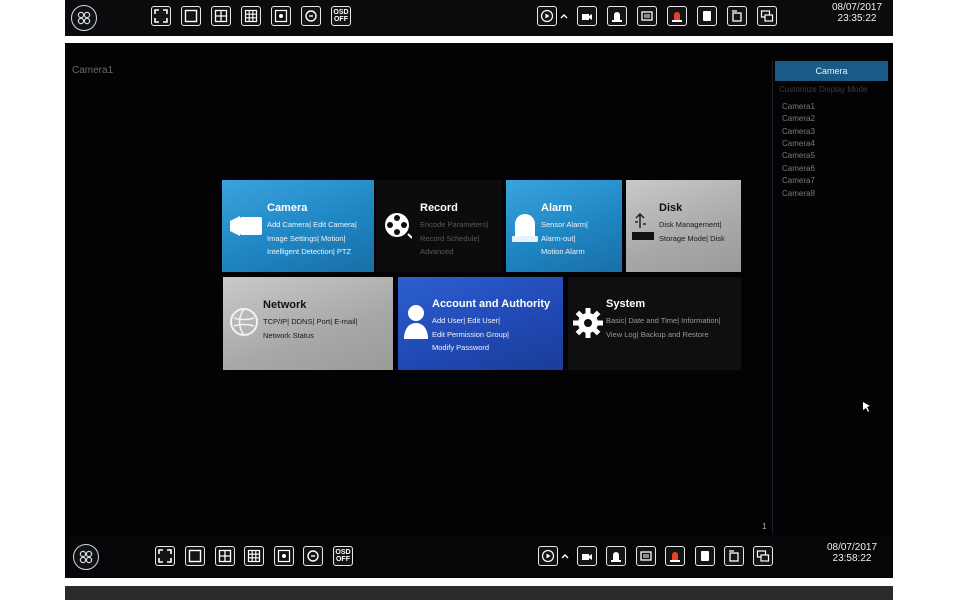 The image size is (960, 600). I want to click on user-icon, so click(416, 322).